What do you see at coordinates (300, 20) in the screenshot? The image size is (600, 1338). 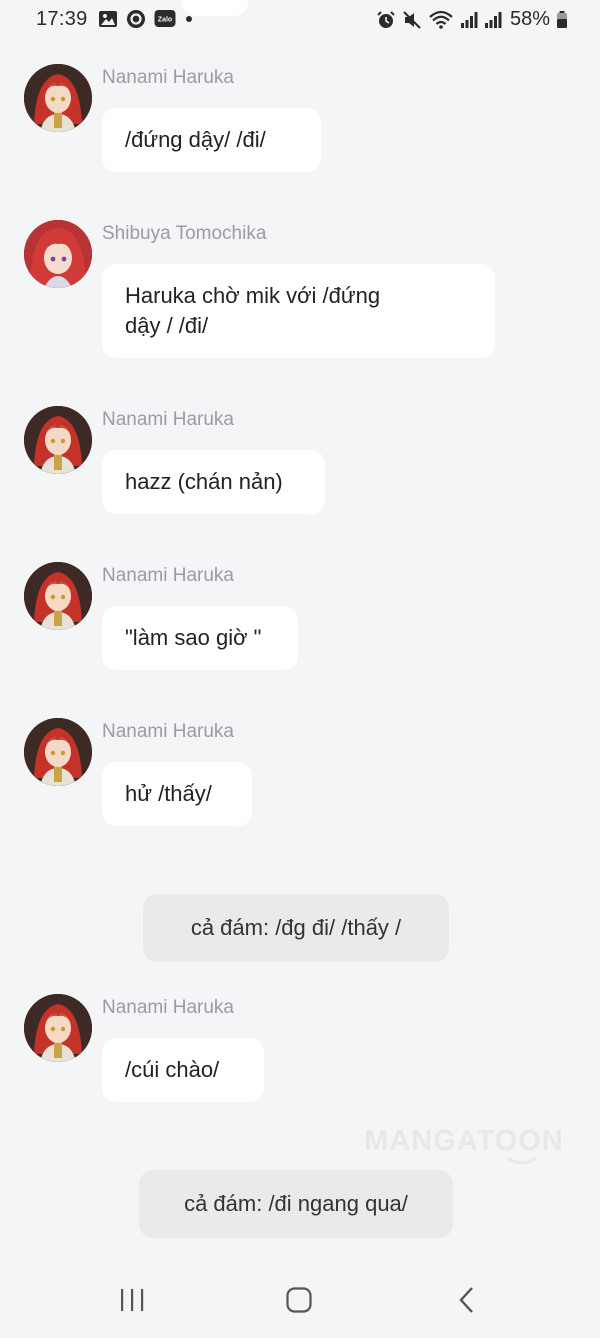 I see `status-bar: 17:39 Zalo 58%` at bounding box center [300, 20].